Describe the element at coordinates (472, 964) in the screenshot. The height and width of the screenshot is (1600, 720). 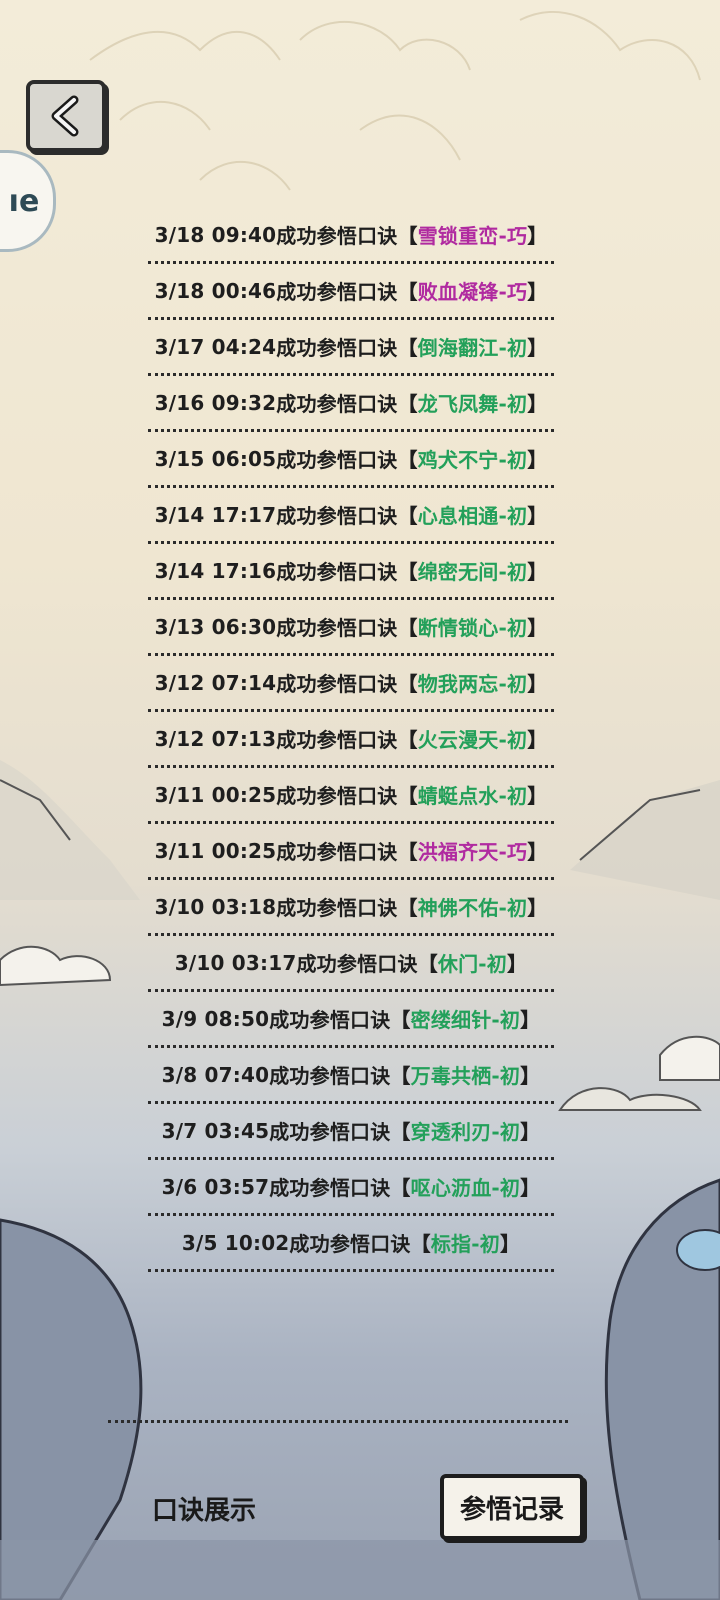
I see `record-formula-name: 休门-初` at that location.